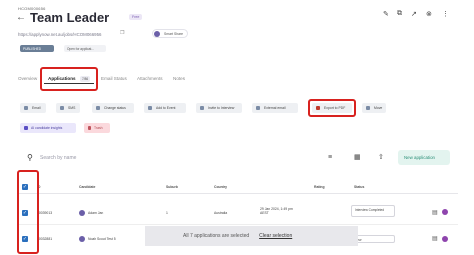 This screenshot has height=255, width=474. I want to click on email-button: Email, so click(33, 108).